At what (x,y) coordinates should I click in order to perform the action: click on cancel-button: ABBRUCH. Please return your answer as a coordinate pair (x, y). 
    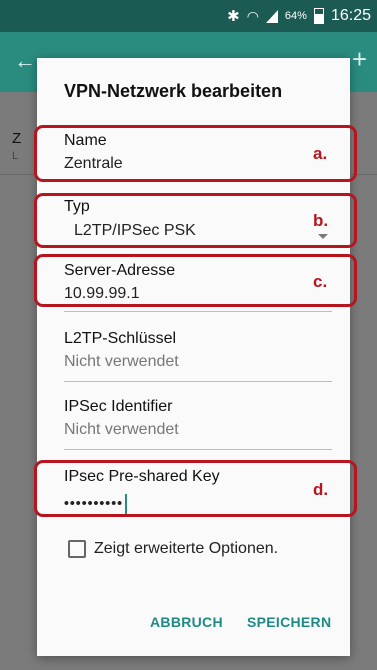
    Looking at the image, I should click on (186, 622).